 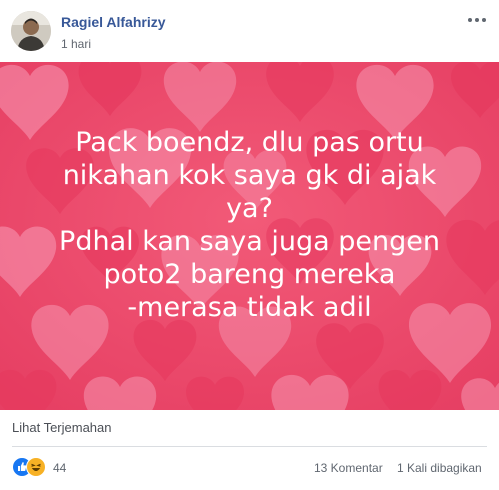 What do you see at coordinates (348, 468) in the screenshot?
I see `comment-count-link: 13 Komentar` at bounding box center [348, 468].